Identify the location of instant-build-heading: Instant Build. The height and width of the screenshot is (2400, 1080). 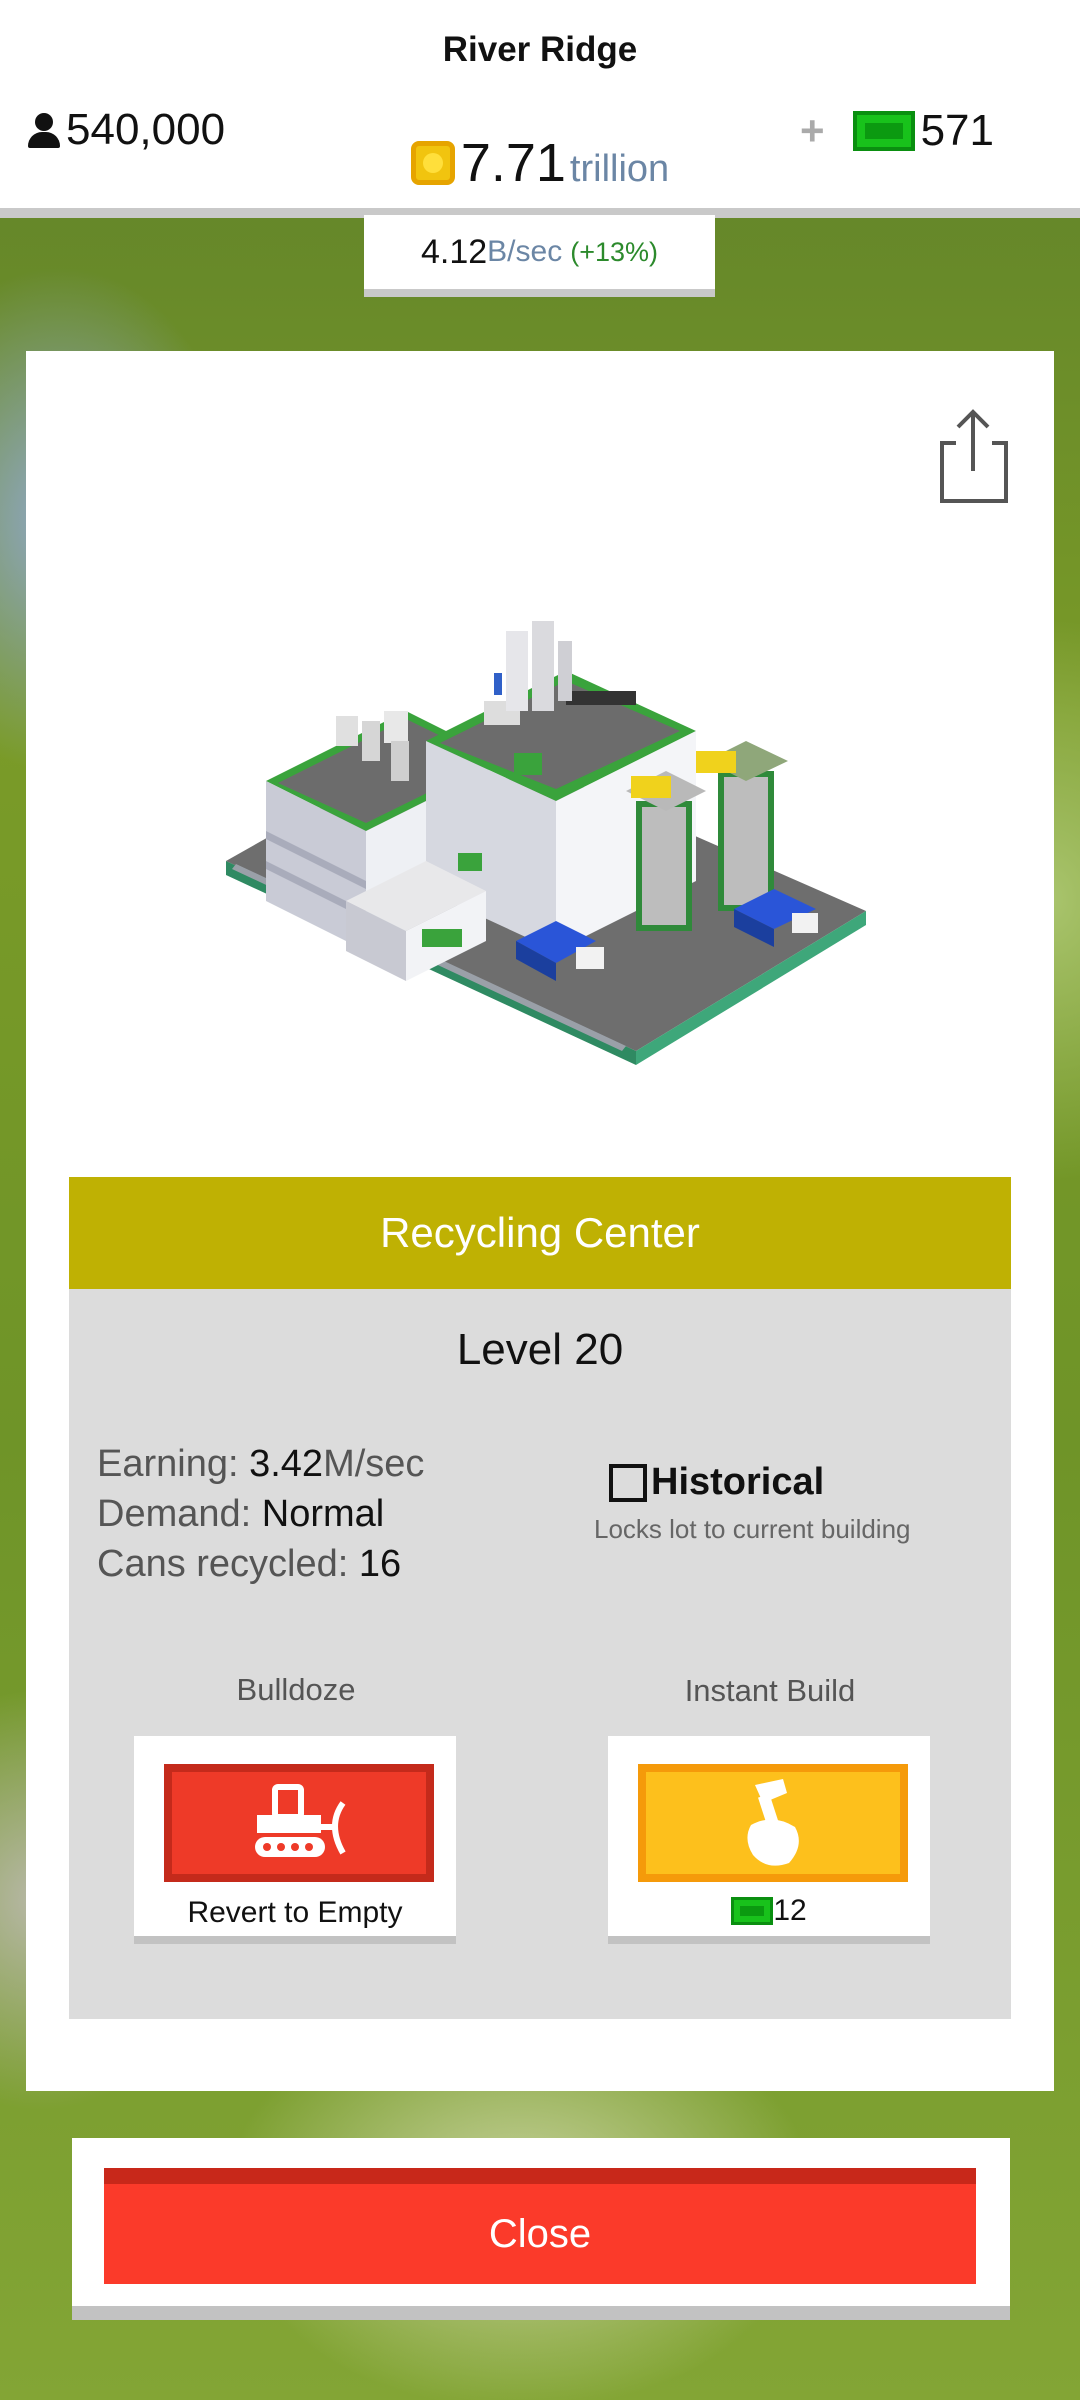
(770, 1690).